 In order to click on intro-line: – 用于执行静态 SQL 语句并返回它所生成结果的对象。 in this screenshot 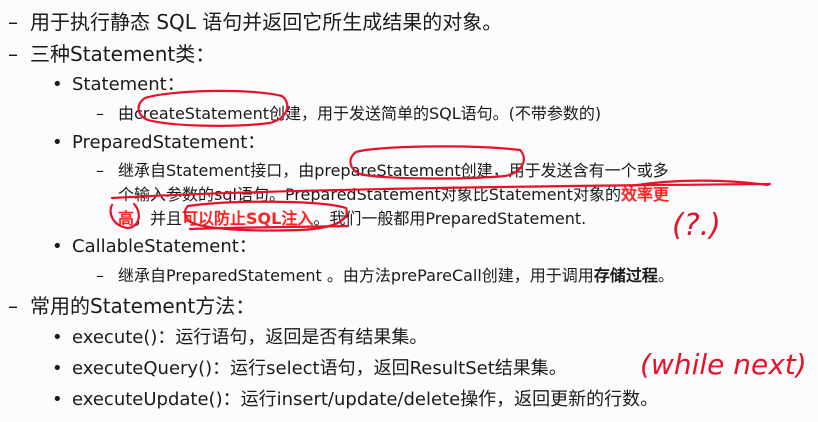, I will do `click(255, 22)`.